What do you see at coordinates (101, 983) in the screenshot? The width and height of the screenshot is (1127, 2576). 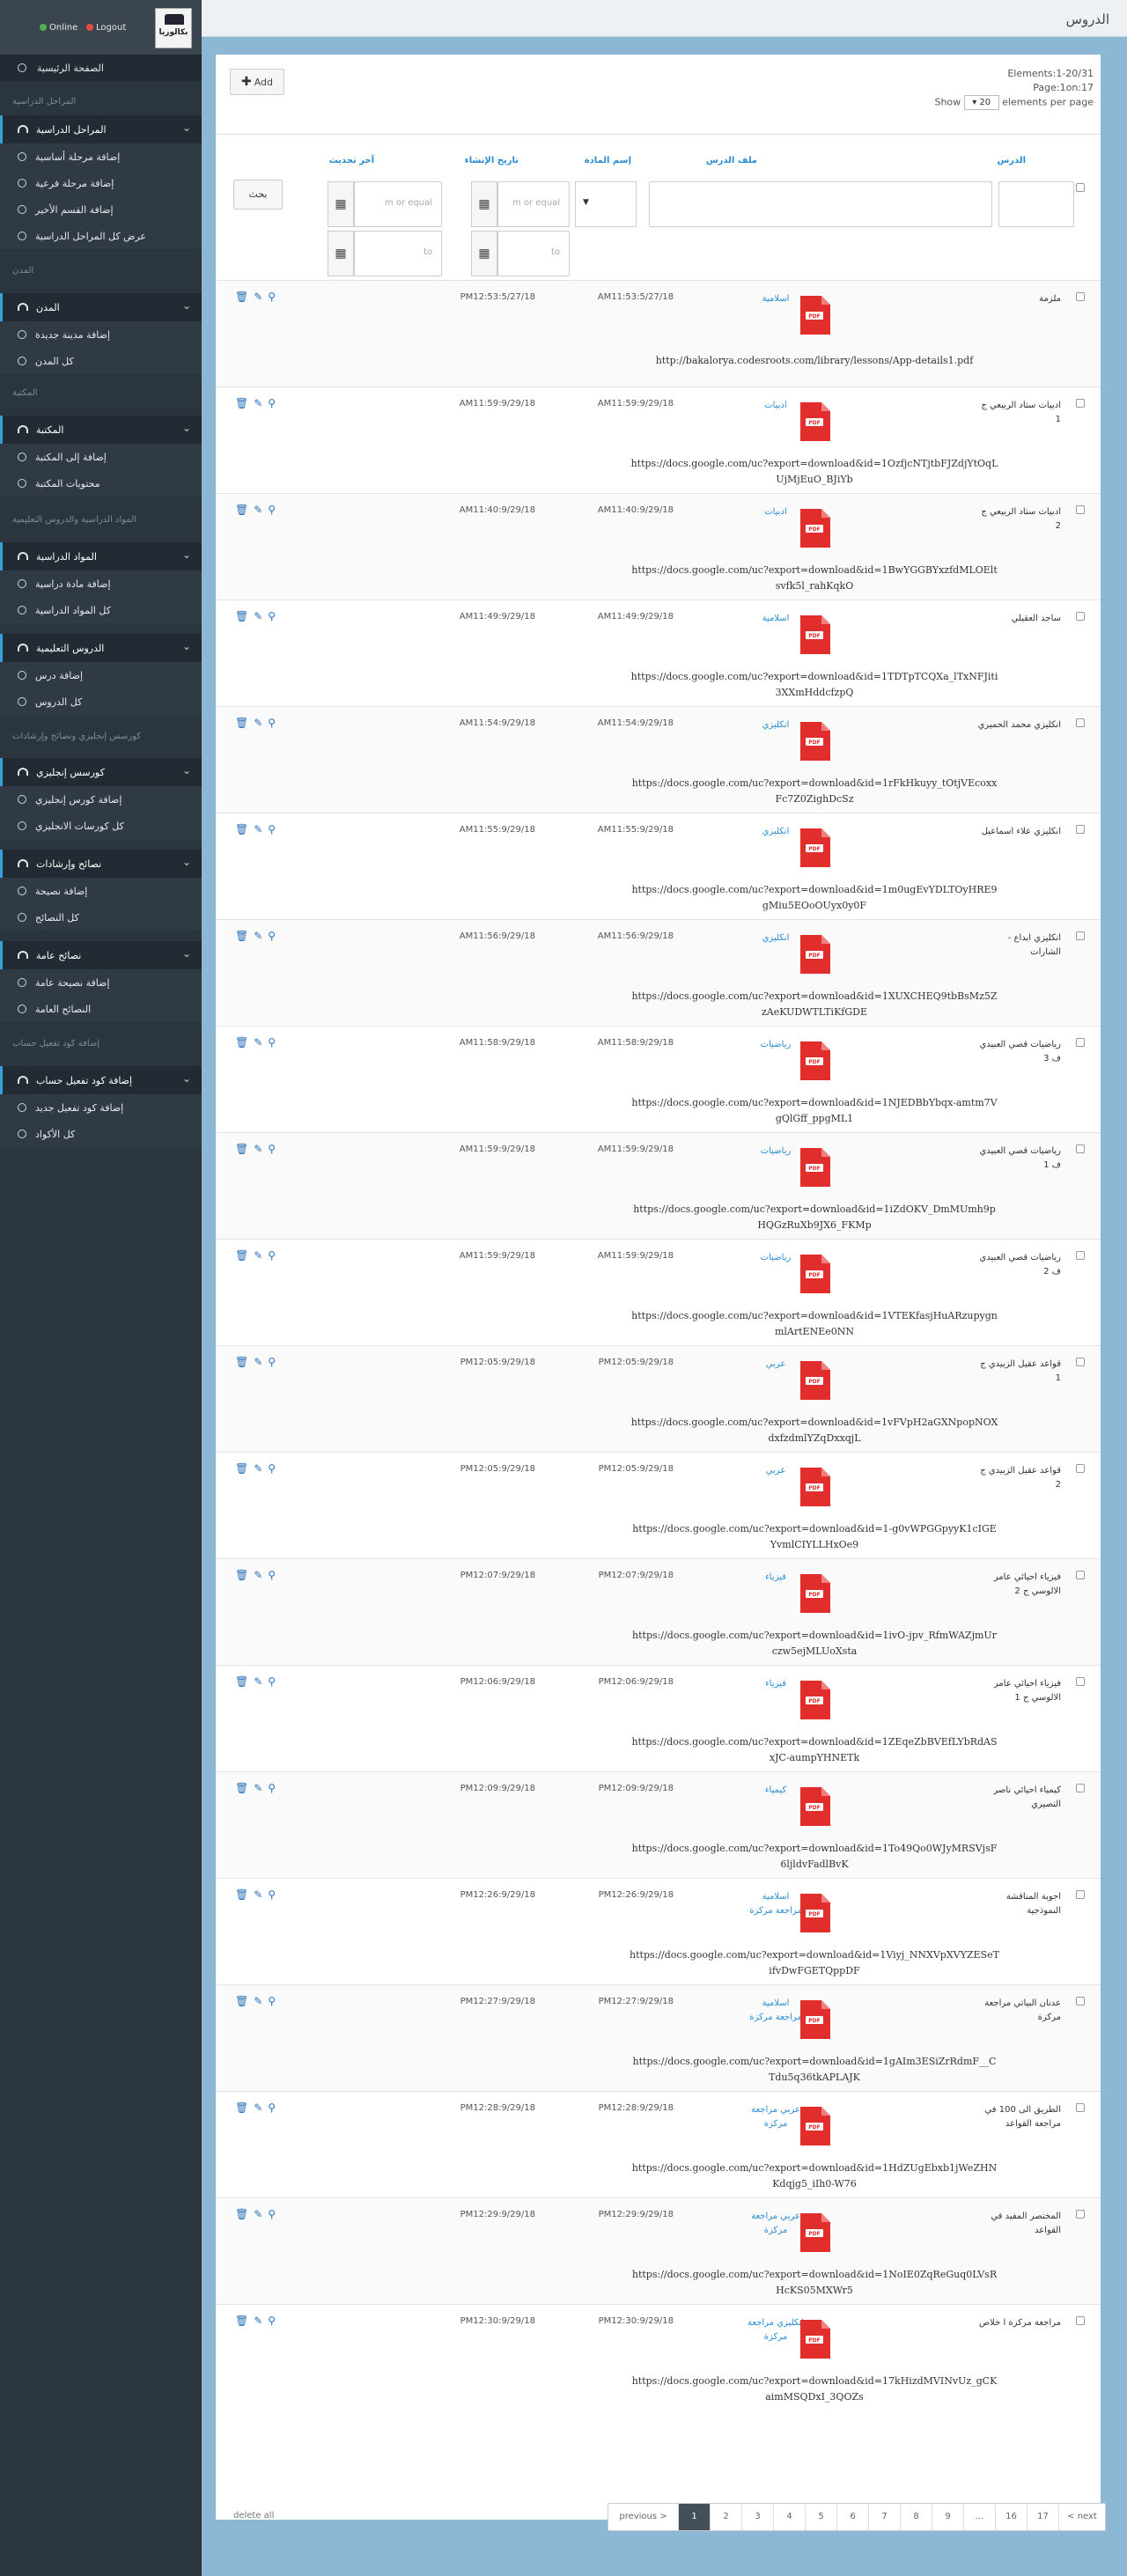 I see `sidebar-subitem: إضافة نصيحة عامة` at bounding box center [101, 983].